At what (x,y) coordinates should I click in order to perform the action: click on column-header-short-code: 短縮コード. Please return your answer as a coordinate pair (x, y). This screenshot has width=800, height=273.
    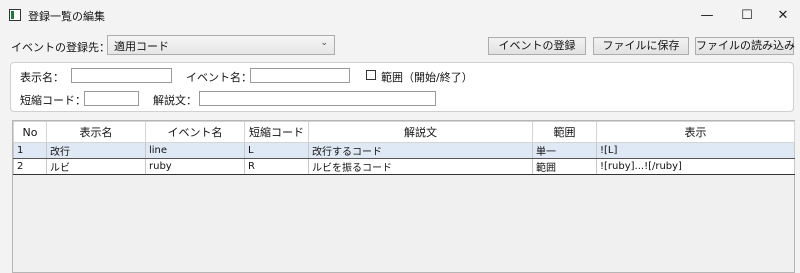
    Looking at the image, I should click on (276, 132).